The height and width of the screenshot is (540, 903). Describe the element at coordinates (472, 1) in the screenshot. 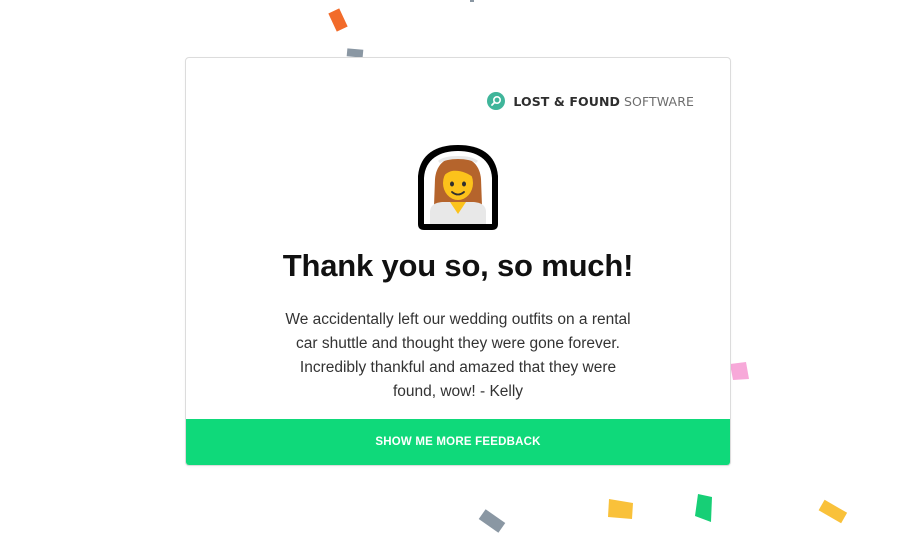

I see `confetti-dot-top` at that location.